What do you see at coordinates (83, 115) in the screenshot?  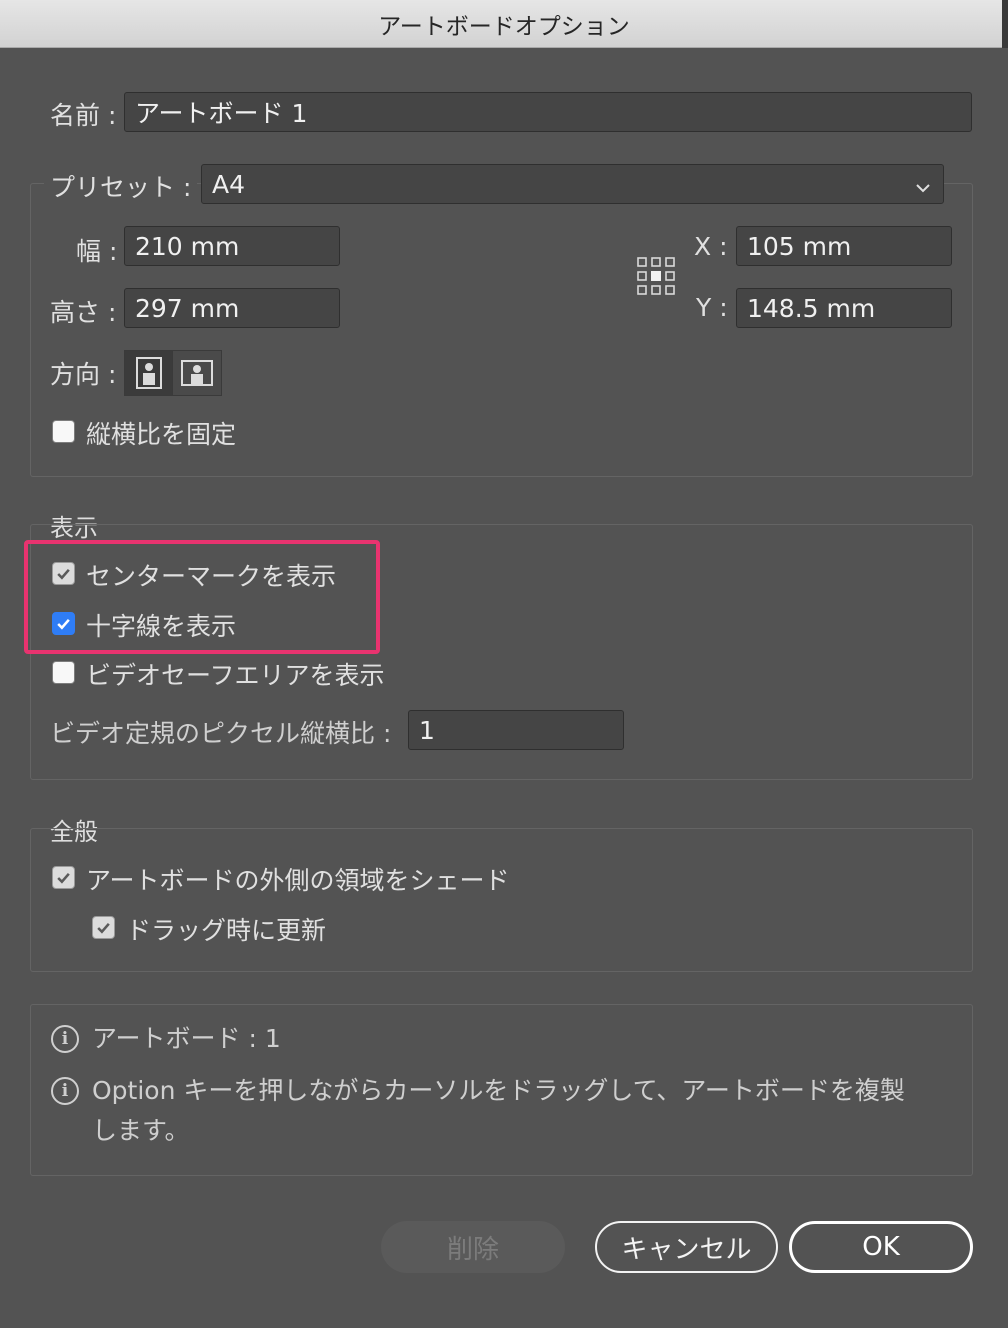 I see `name-label: 名前 :` at bounding box center [83, 115].